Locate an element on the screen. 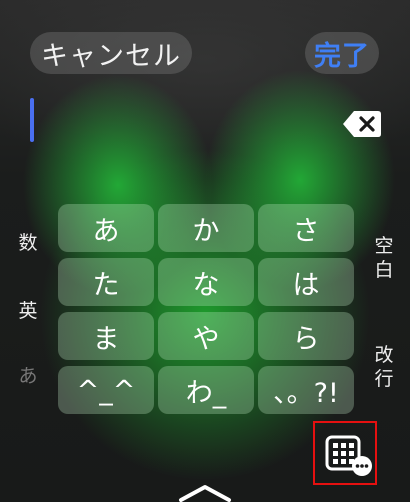 The height and width of the screenshot is (502, 410). keyboard-grid-icon is located at coordinates (348, 455).